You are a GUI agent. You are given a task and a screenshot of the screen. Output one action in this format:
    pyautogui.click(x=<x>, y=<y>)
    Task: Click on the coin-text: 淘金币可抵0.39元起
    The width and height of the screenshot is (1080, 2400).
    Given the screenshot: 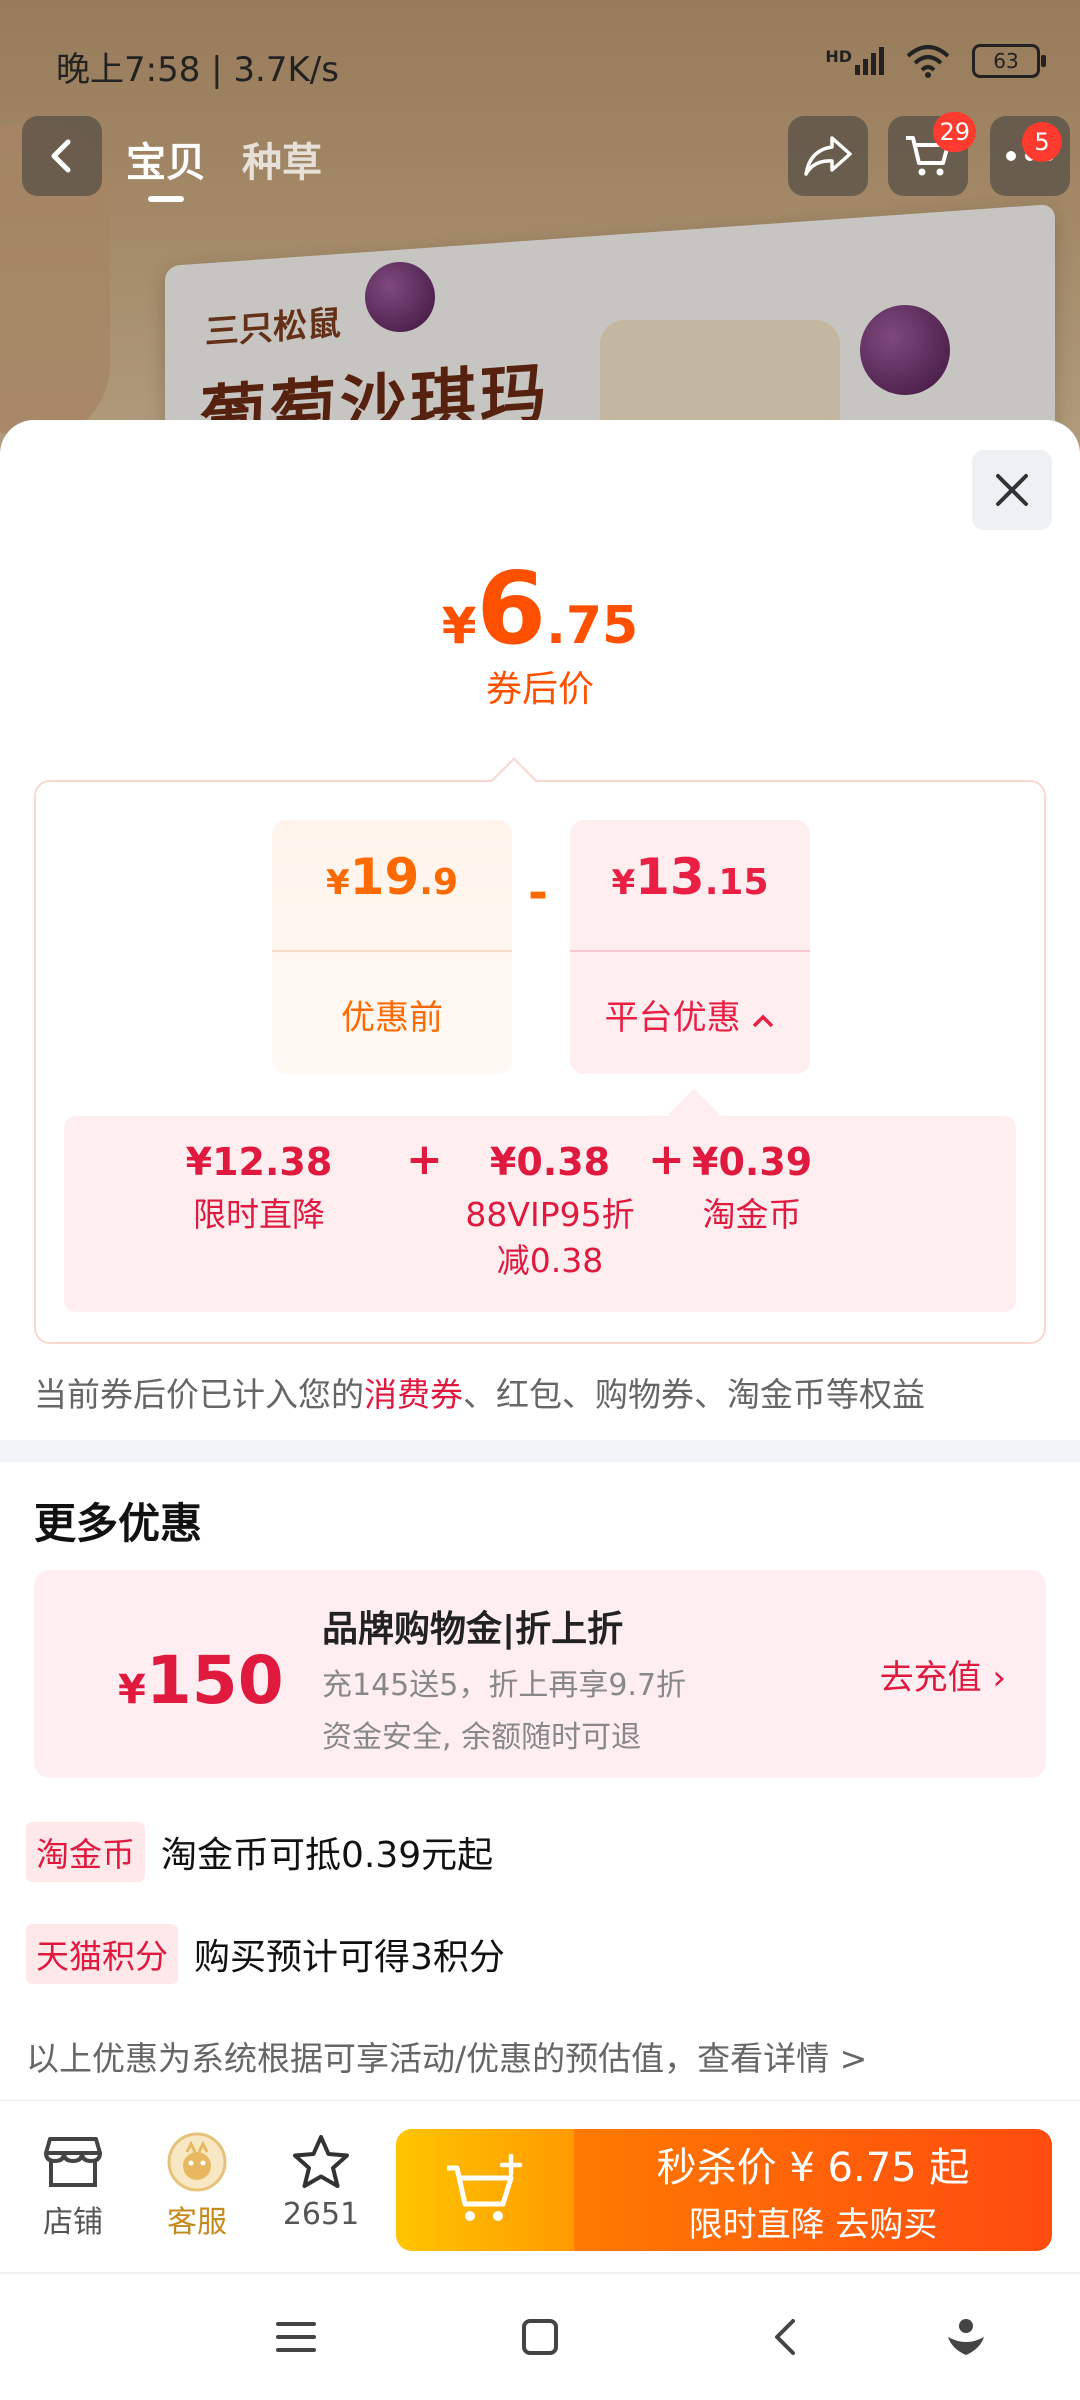 What is the action you would take?
    pyautogui.click(x=327, y=1855)
    